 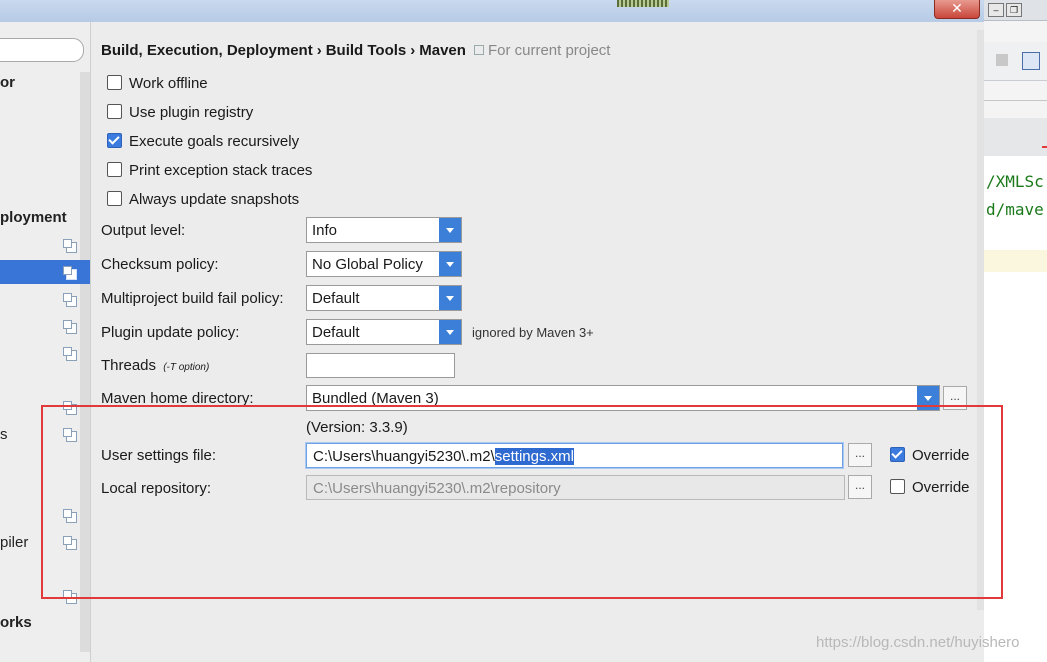 I want to click on watermark: https://blog.csdn.net/huyishero, so click(x=918, y=642).